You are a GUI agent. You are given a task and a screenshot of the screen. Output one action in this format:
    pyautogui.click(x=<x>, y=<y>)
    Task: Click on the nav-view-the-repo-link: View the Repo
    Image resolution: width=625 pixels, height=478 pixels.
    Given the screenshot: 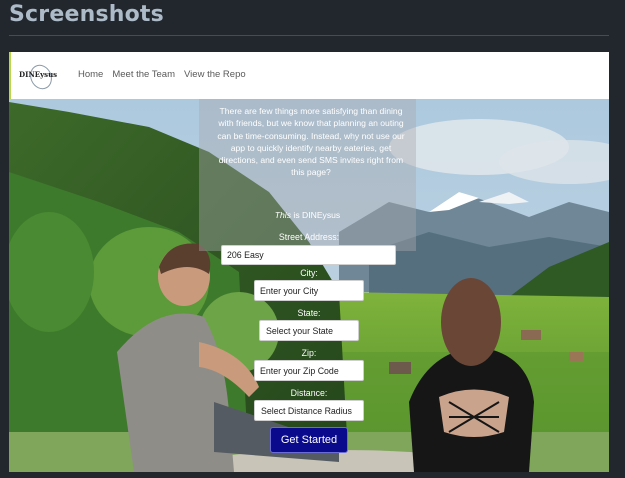 What is the action you would take?
    pyautogui.click(x=215, y=74)
    